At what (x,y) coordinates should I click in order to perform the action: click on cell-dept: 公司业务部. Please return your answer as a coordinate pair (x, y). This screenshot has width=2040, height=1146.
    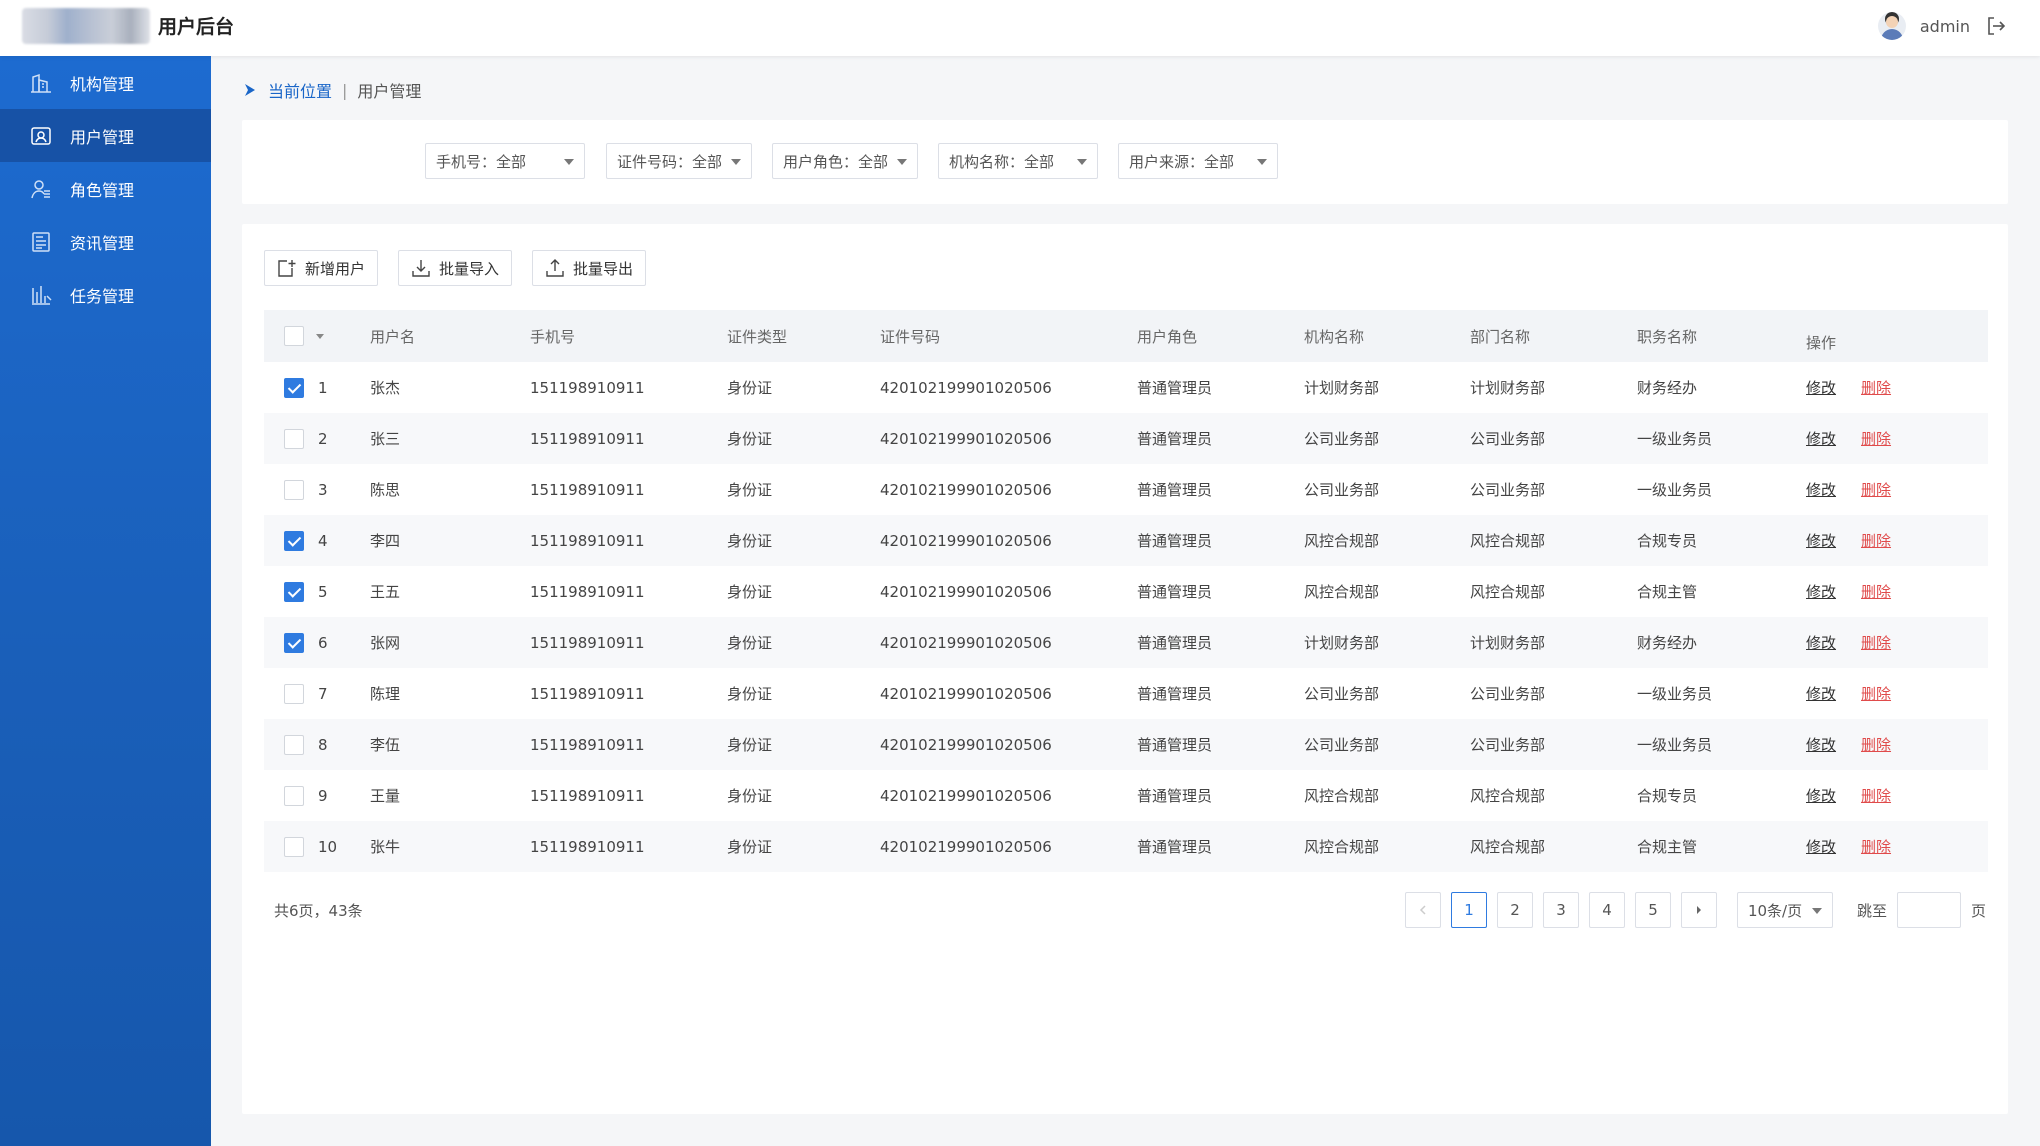
    Looking at the image, I should click on (1508, 694).